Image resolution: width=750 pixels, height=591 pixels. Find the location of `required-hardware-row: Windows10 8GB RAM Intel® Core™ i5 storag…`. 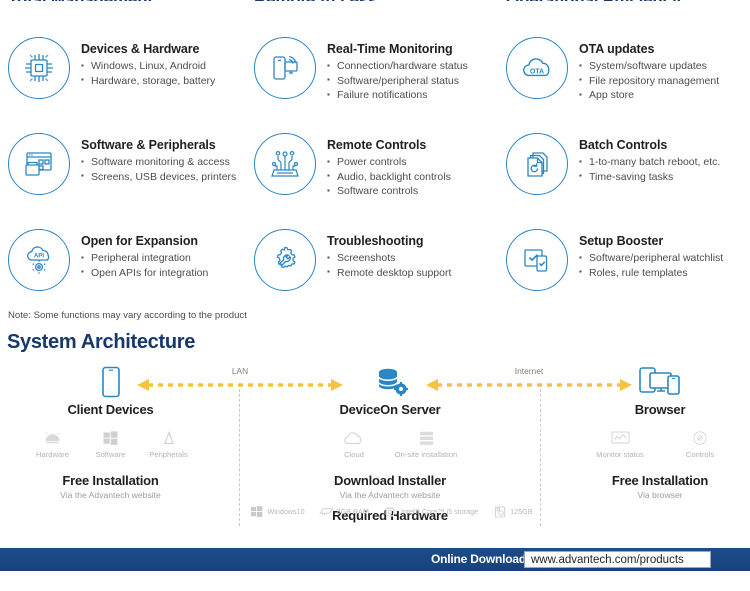

required-hardware-row: Windows10 8GB RAM Intel® Core™ i5 storag… is located at coordinates (391, 511).